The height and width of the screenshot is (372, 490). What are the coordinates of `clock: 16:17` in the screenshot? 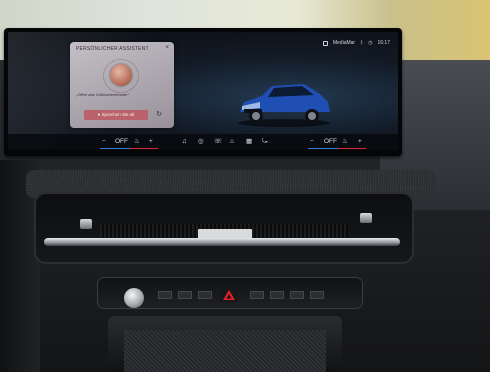 It's located at (383, 43).